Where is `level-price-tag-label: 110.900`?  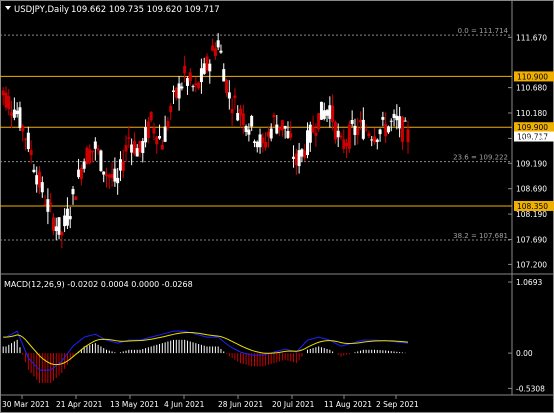
level-price-tag-label: 110.900 is located at coordinates (532, 76).